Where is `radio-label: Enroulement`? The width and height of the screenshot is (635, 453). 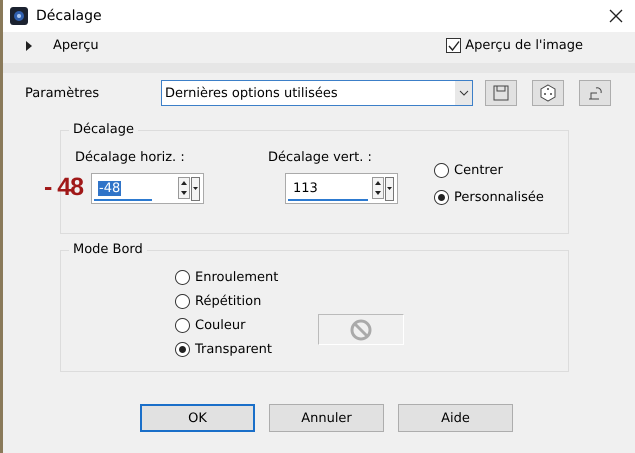 radio-label: Enroulement is located at coordinates (236, 277).